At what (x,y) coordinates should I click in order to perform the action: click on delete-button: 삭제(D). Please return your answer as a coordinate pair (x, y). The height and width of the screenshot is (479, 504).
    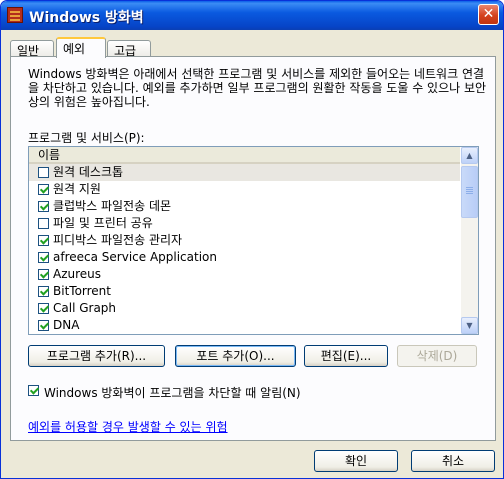
    Looking at the image, I should click on (437, 356).